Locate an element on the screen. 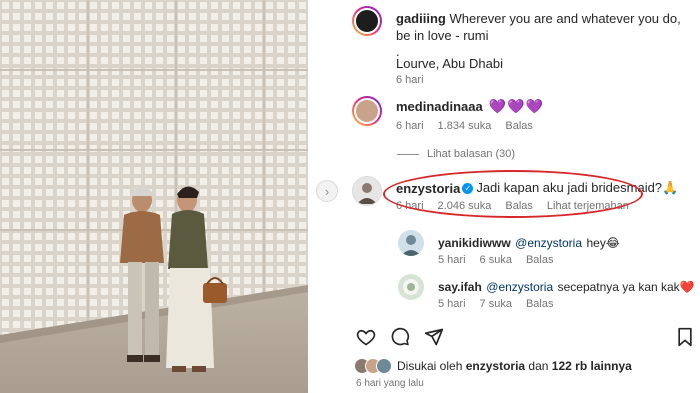 This screenshot has height=393, width=700. action-bar is located at coordinates (400, 337).